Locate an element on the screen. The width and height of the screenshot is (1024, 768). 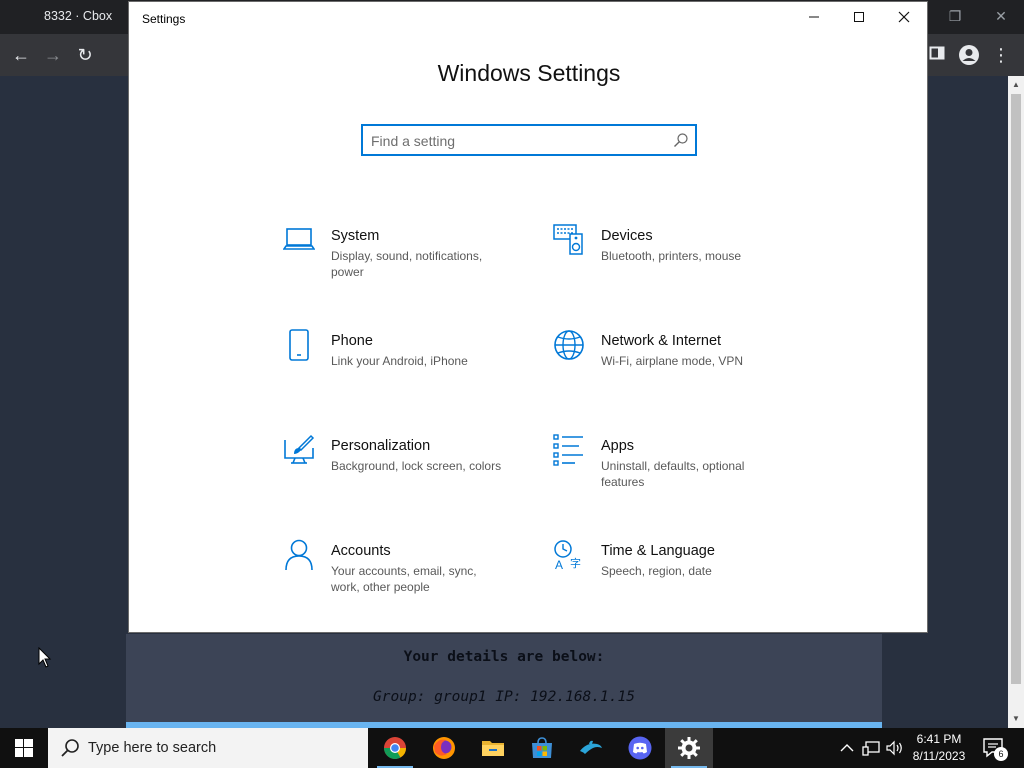
details-heading: Your details are below: is located at coordinates (504, 657).